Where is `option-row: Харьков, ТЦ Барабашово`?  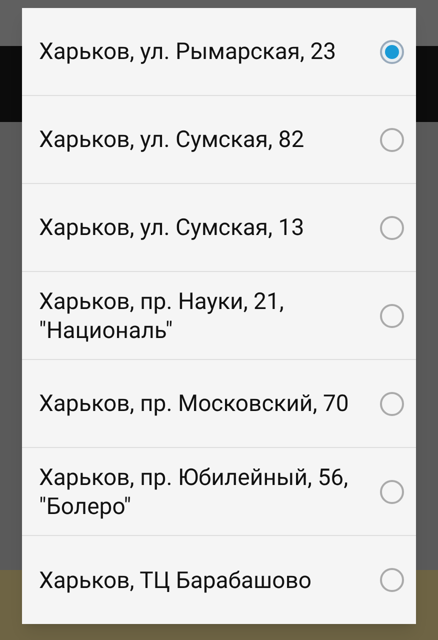
option-row: Харьков, ТЦ Барабашово is located at coordinates (219, 580).